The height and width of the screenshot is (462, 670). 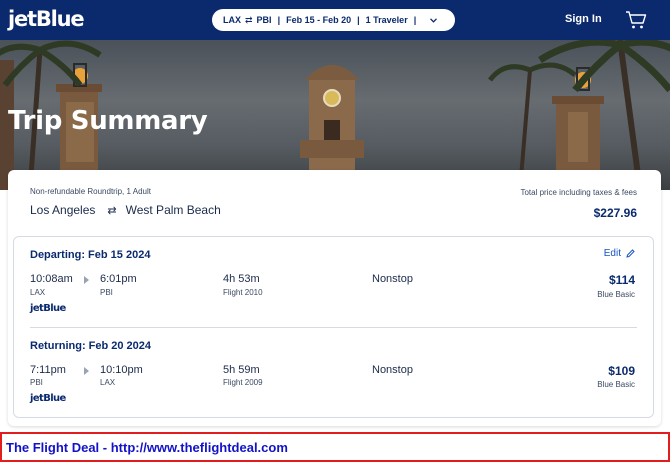 I want to click on pencil-icon, so click(x=630, y=253).